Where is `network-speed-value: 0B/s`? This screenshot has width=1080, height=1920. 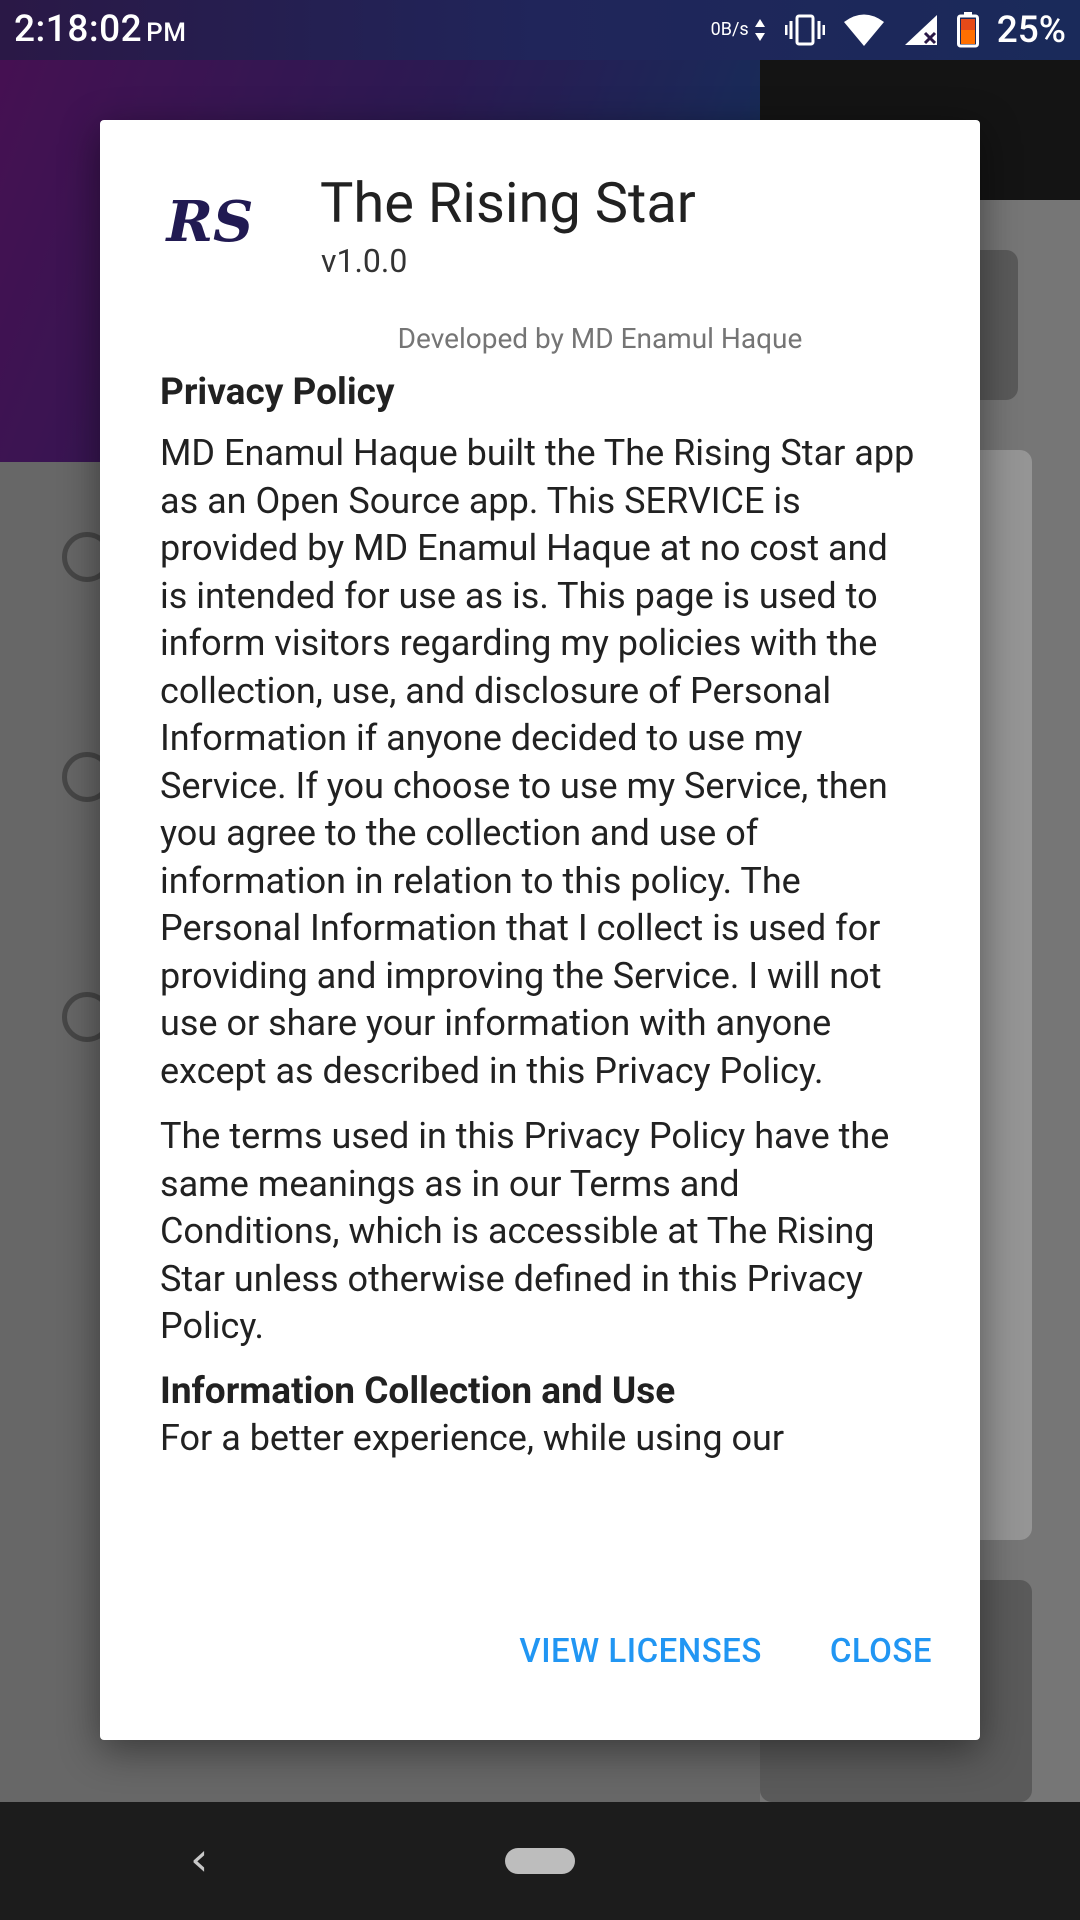 network-speed-value: 0B/s is located at coordinates (729, 29).